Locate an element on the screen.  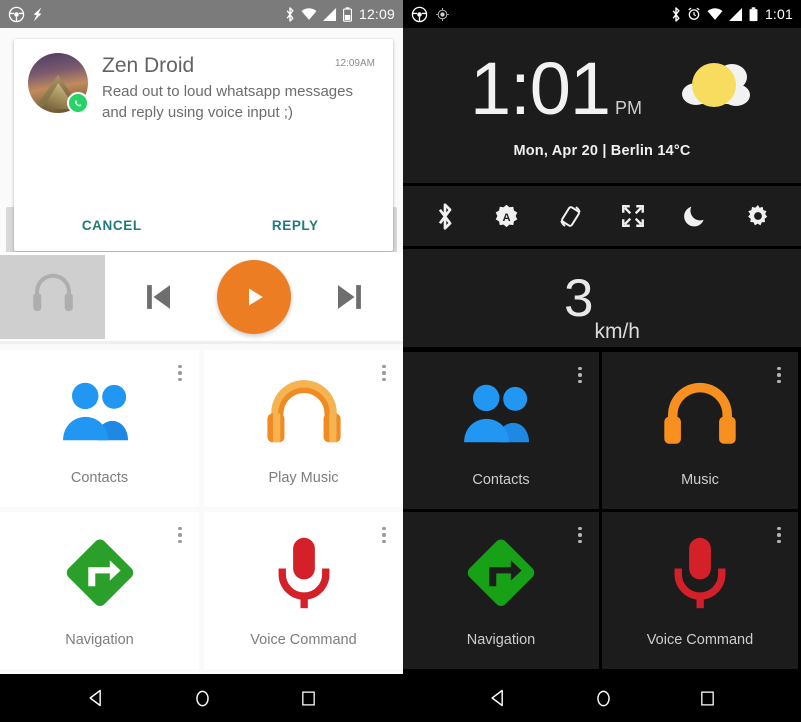
quick-toggle-row: A is located at coordinates (602, 216).